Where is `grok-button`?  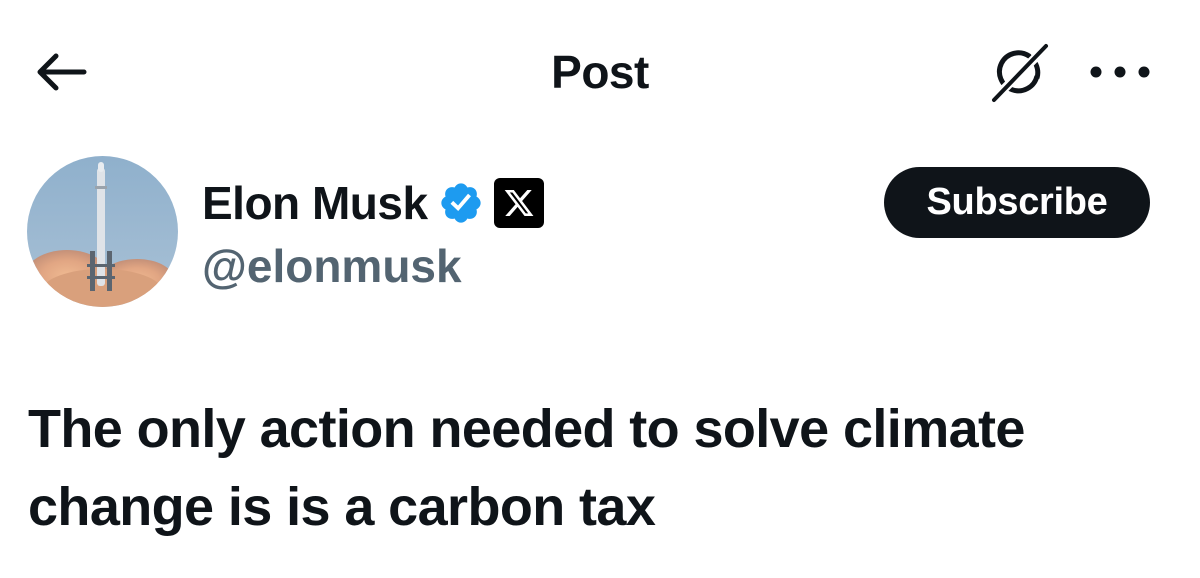 grok-button is located at coordinates (1020, 74).